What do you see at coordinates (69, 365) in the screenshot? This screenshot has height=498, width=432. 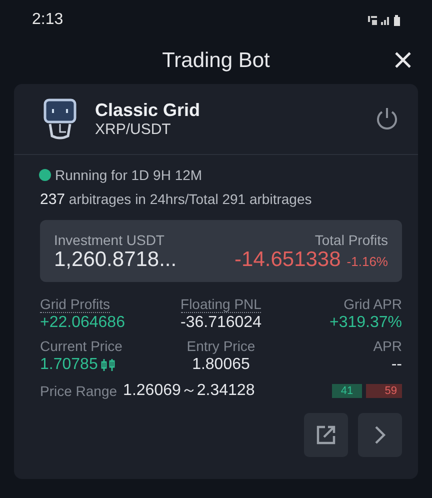 I see `stat-value: 1.70785` at bounding box center [69, 365].